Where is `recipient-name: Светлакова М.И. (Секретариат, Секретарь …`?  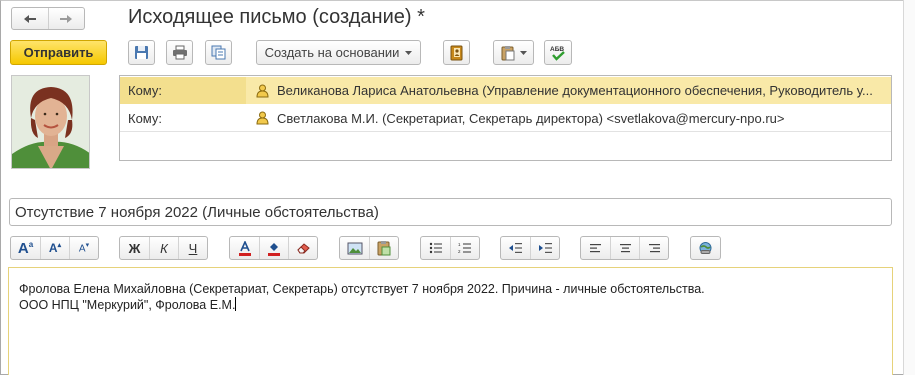
recipient-name: Светлакова М.И. (Секретариат, Секретарь … is located at coordinates (531, 118).